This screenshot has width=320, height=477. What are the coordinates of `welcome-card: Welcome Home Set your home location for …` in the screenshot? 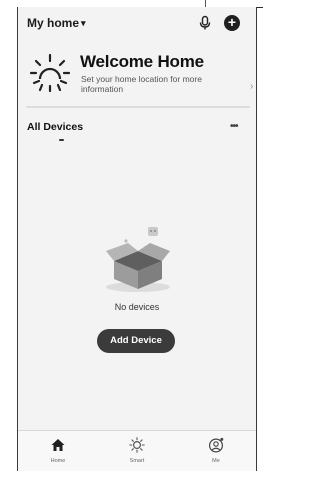 It's located at (140, 77).